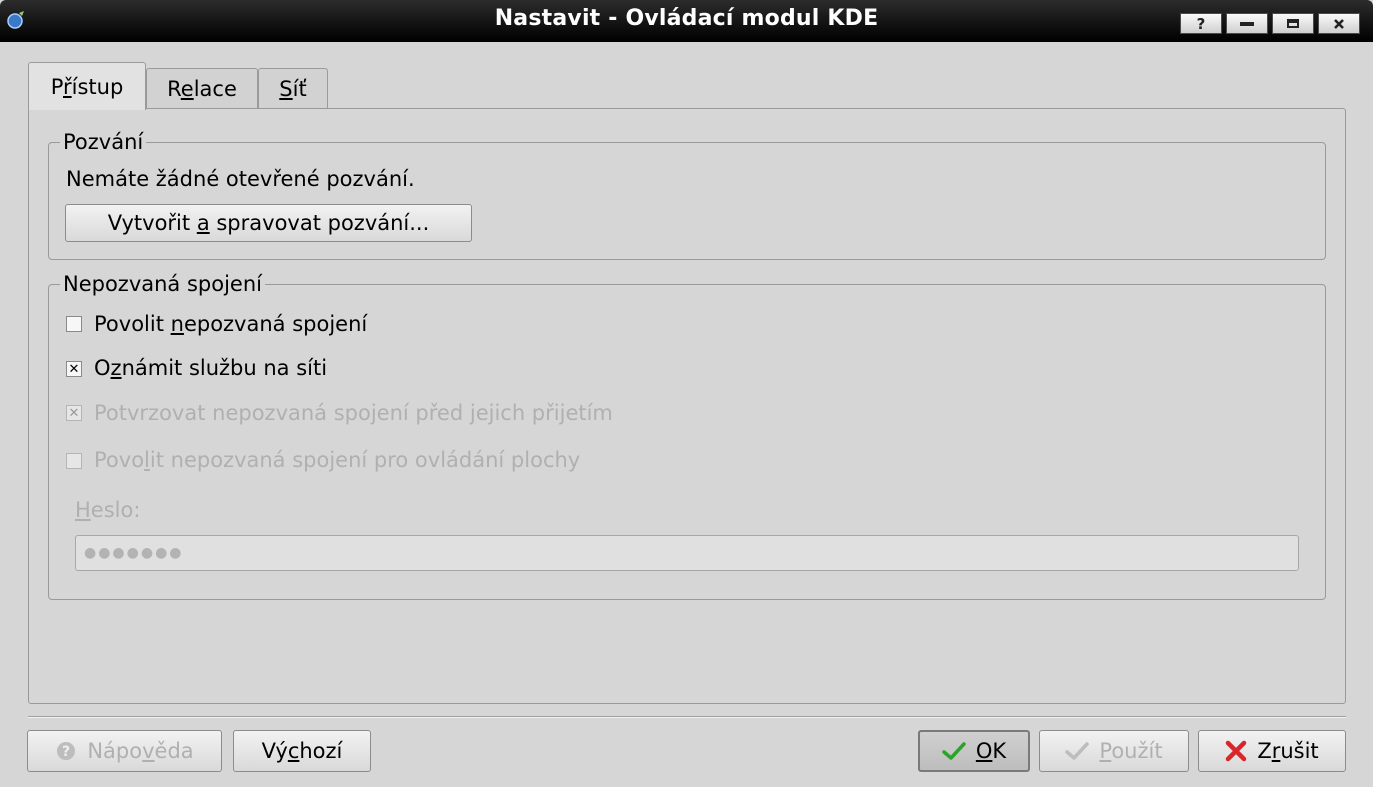  I want to click on minimize-icon, so click(1247, 23).